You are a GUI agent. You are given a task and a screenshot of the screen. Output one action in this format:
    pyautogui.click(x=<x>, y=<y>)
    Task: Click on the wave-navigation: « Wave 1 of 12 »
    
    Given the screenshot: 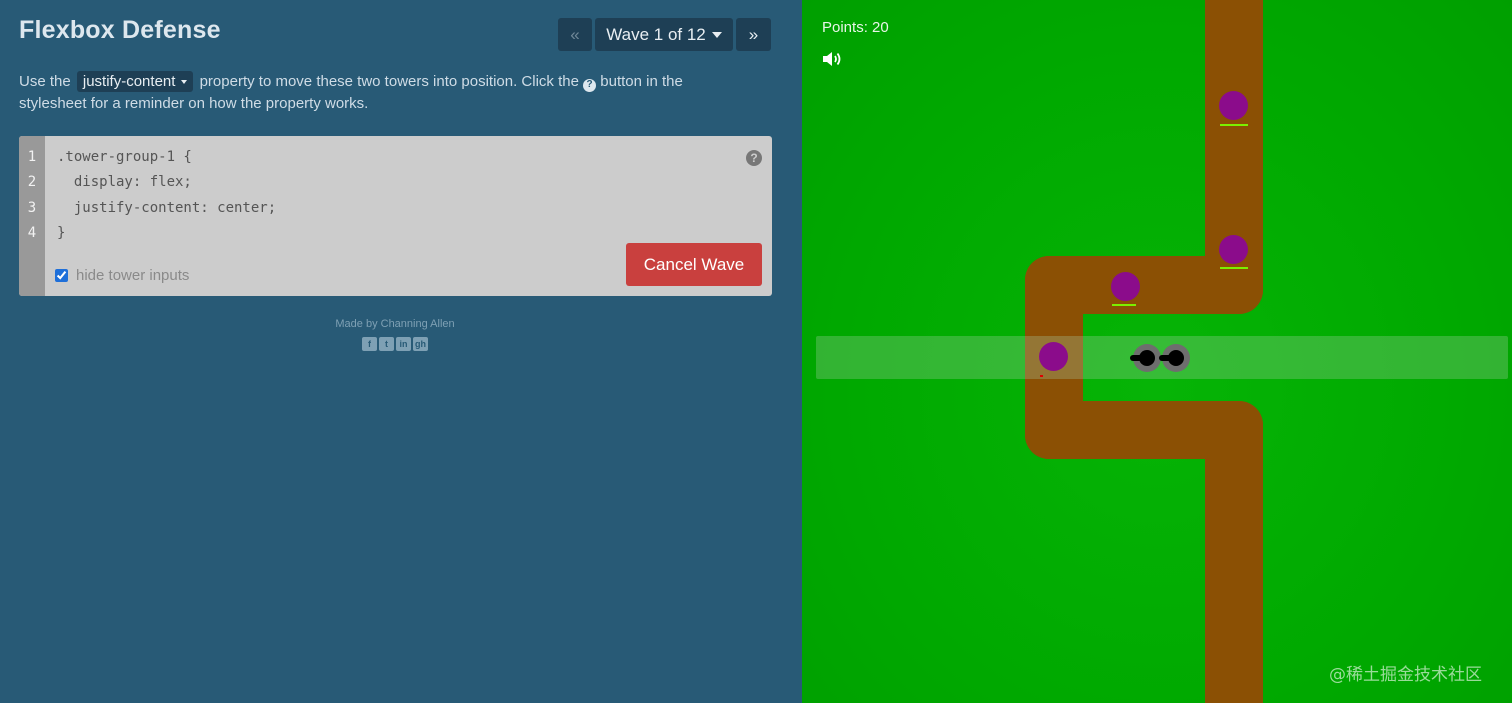 What is the action you would take?
    pyautogui.click(x=664, y=34)
    